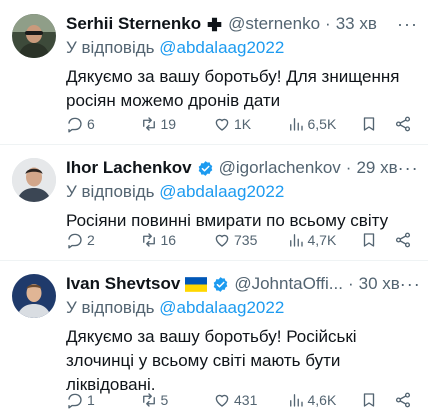  What do you see at coordinates (196, 284) in the screenshot?
I see `ukraine-flag-icon` at bounding box center [196, 284].